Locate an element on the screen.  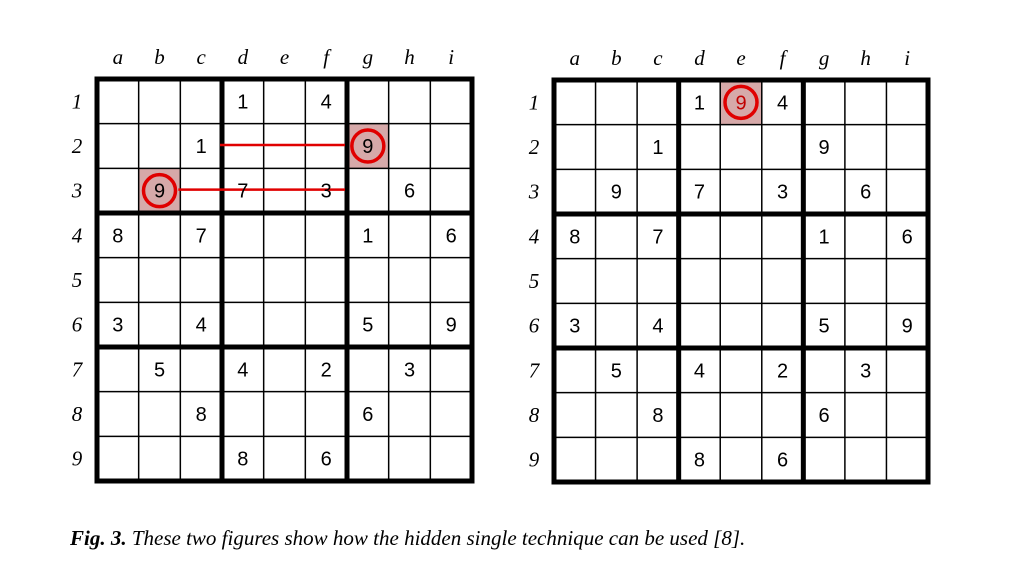
caption-label: Fig. 3. is located at coordinates (98, 538).